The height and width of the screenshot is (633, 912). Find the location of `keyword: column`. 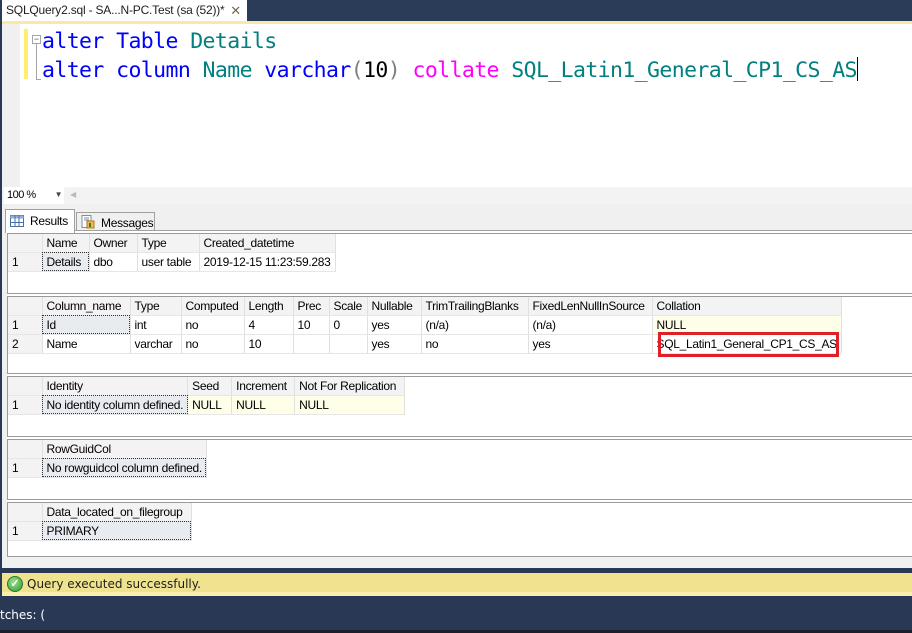

keyword: column is located at coordinates (153, 70).